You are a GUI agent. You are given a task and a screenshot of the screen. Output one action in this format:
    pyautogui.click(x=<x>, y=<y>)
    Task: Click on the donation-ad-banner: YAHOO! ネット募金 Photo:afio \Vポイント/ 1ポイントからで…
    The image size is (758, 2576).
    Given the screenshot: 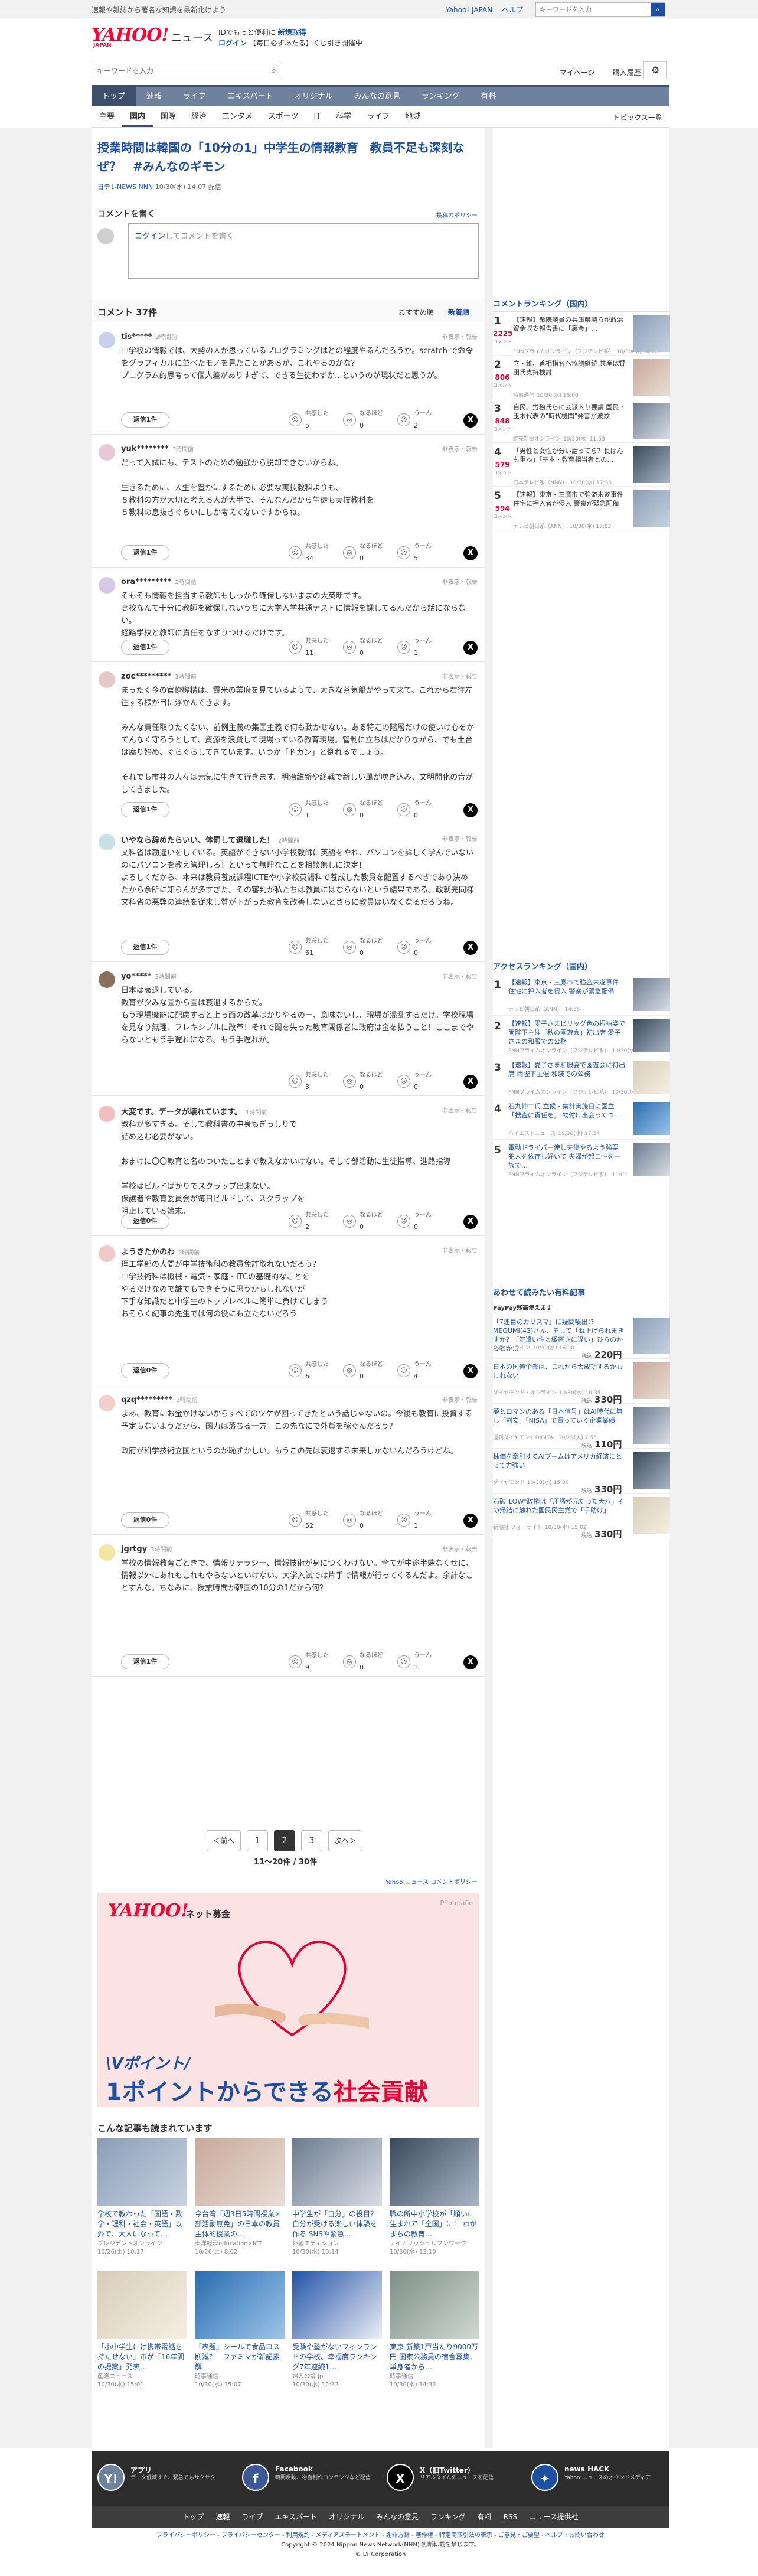 What is the action you would take?
    pyautogui.click(x=288, y=2000)
    